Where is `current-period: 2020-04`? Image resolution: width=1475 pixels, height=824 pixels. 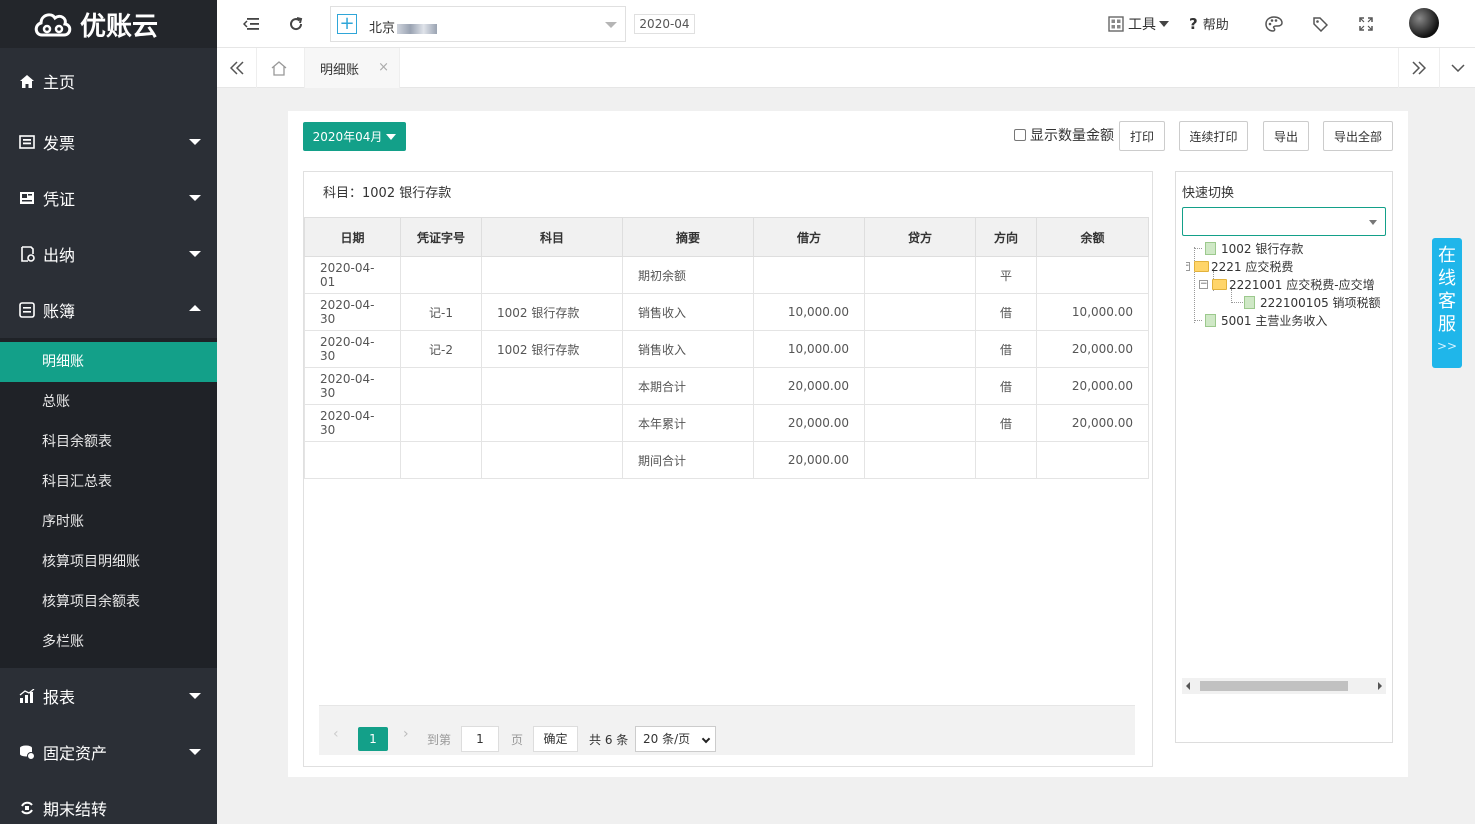 current-period: 2020-04 is located at coordinates (664, 24).